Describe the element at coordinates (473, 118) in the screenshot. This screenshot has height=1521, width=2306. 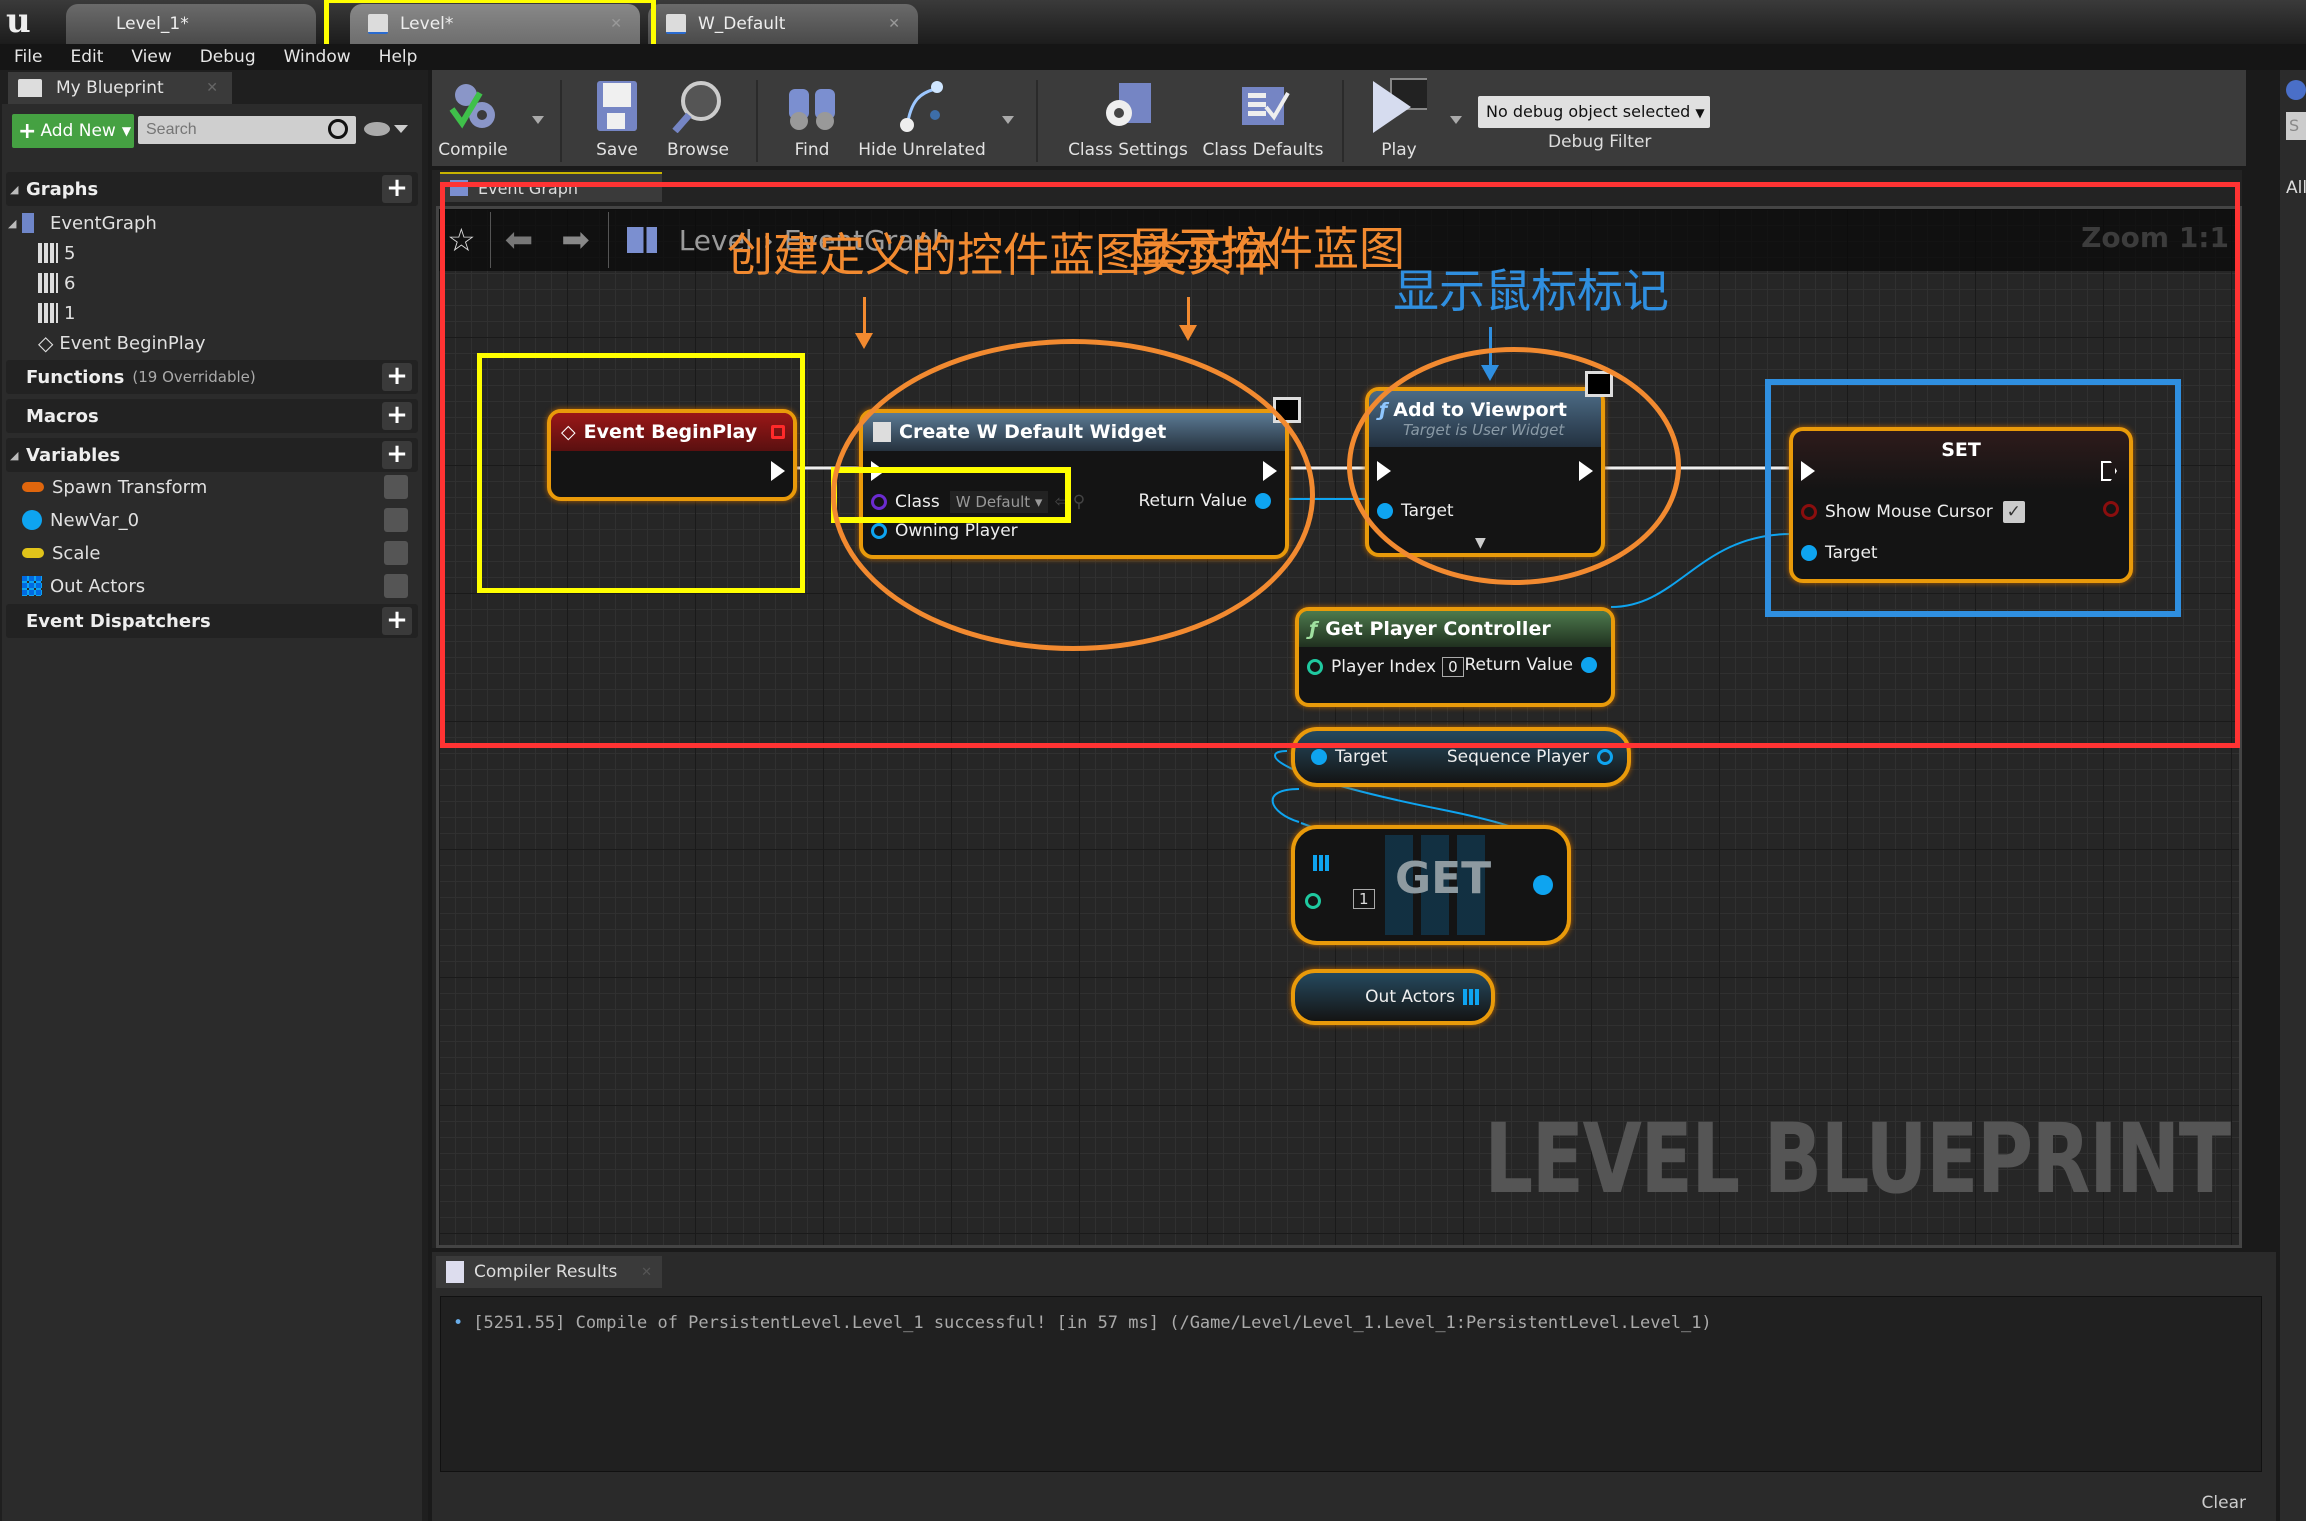
I see `compile-button: Compile` at that location.